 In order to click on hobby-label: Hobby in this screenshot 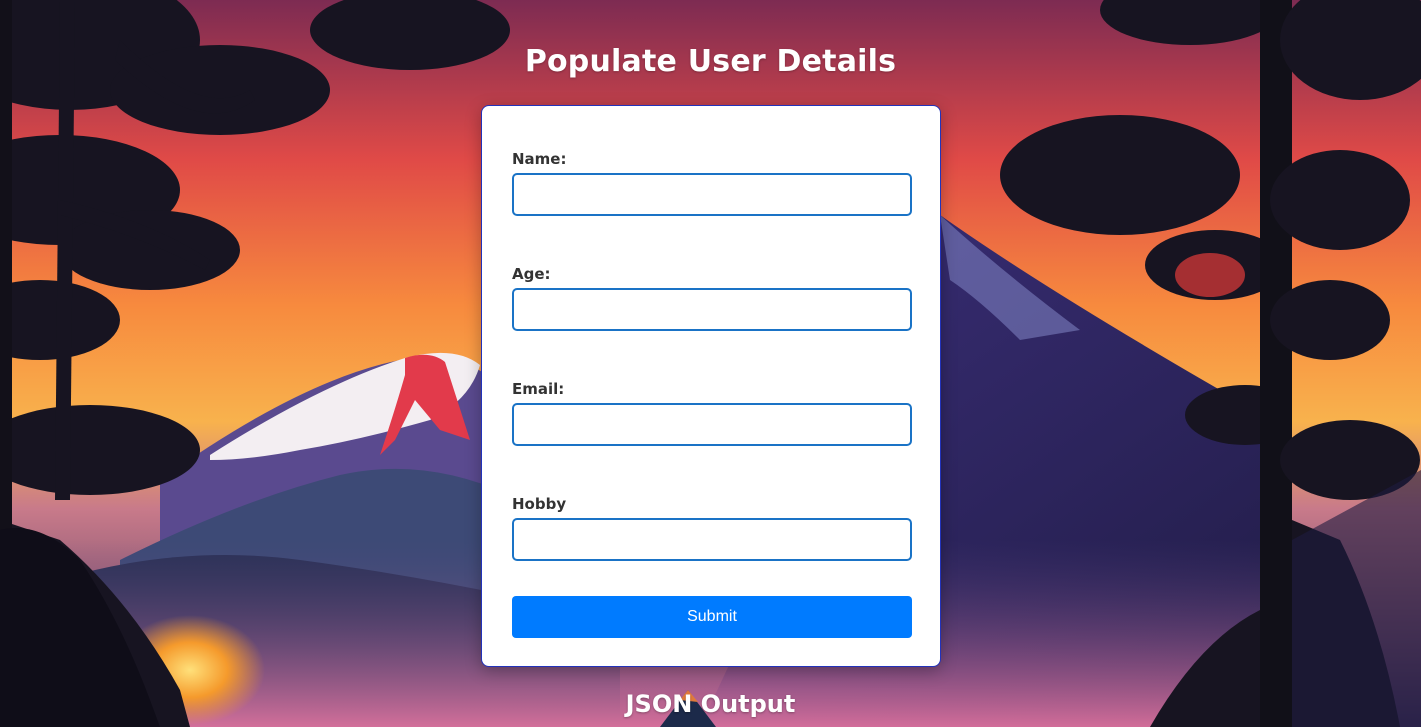, I will do `click(539, 504)`.